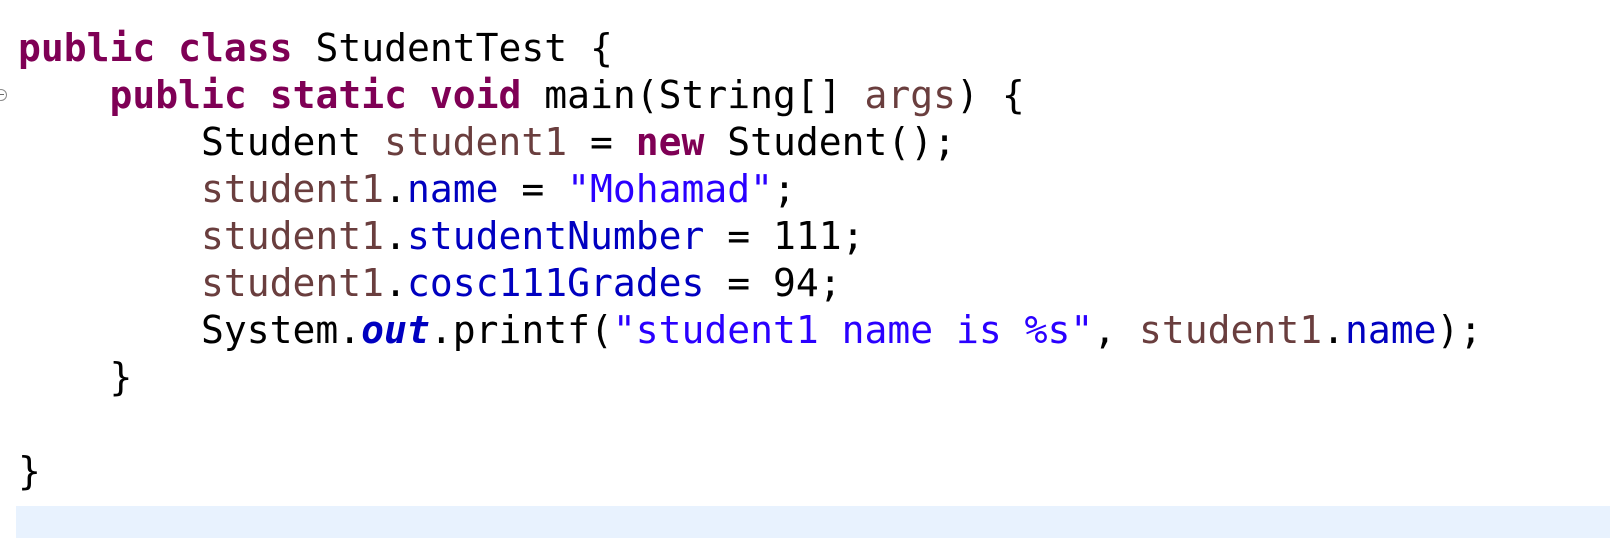 The image size is (1610, 538). Describe the element at coordinates (670, 142) in the screenshot. I see `keyword-token: new` at that location.